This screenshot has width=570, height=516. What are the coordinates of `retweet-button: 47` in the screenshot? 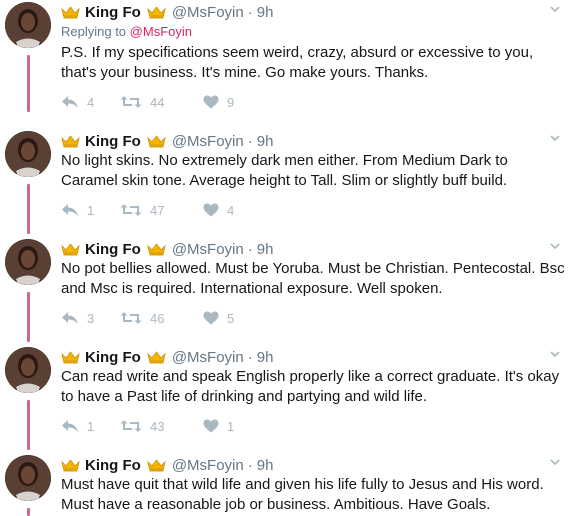 It's located at (161, 210).